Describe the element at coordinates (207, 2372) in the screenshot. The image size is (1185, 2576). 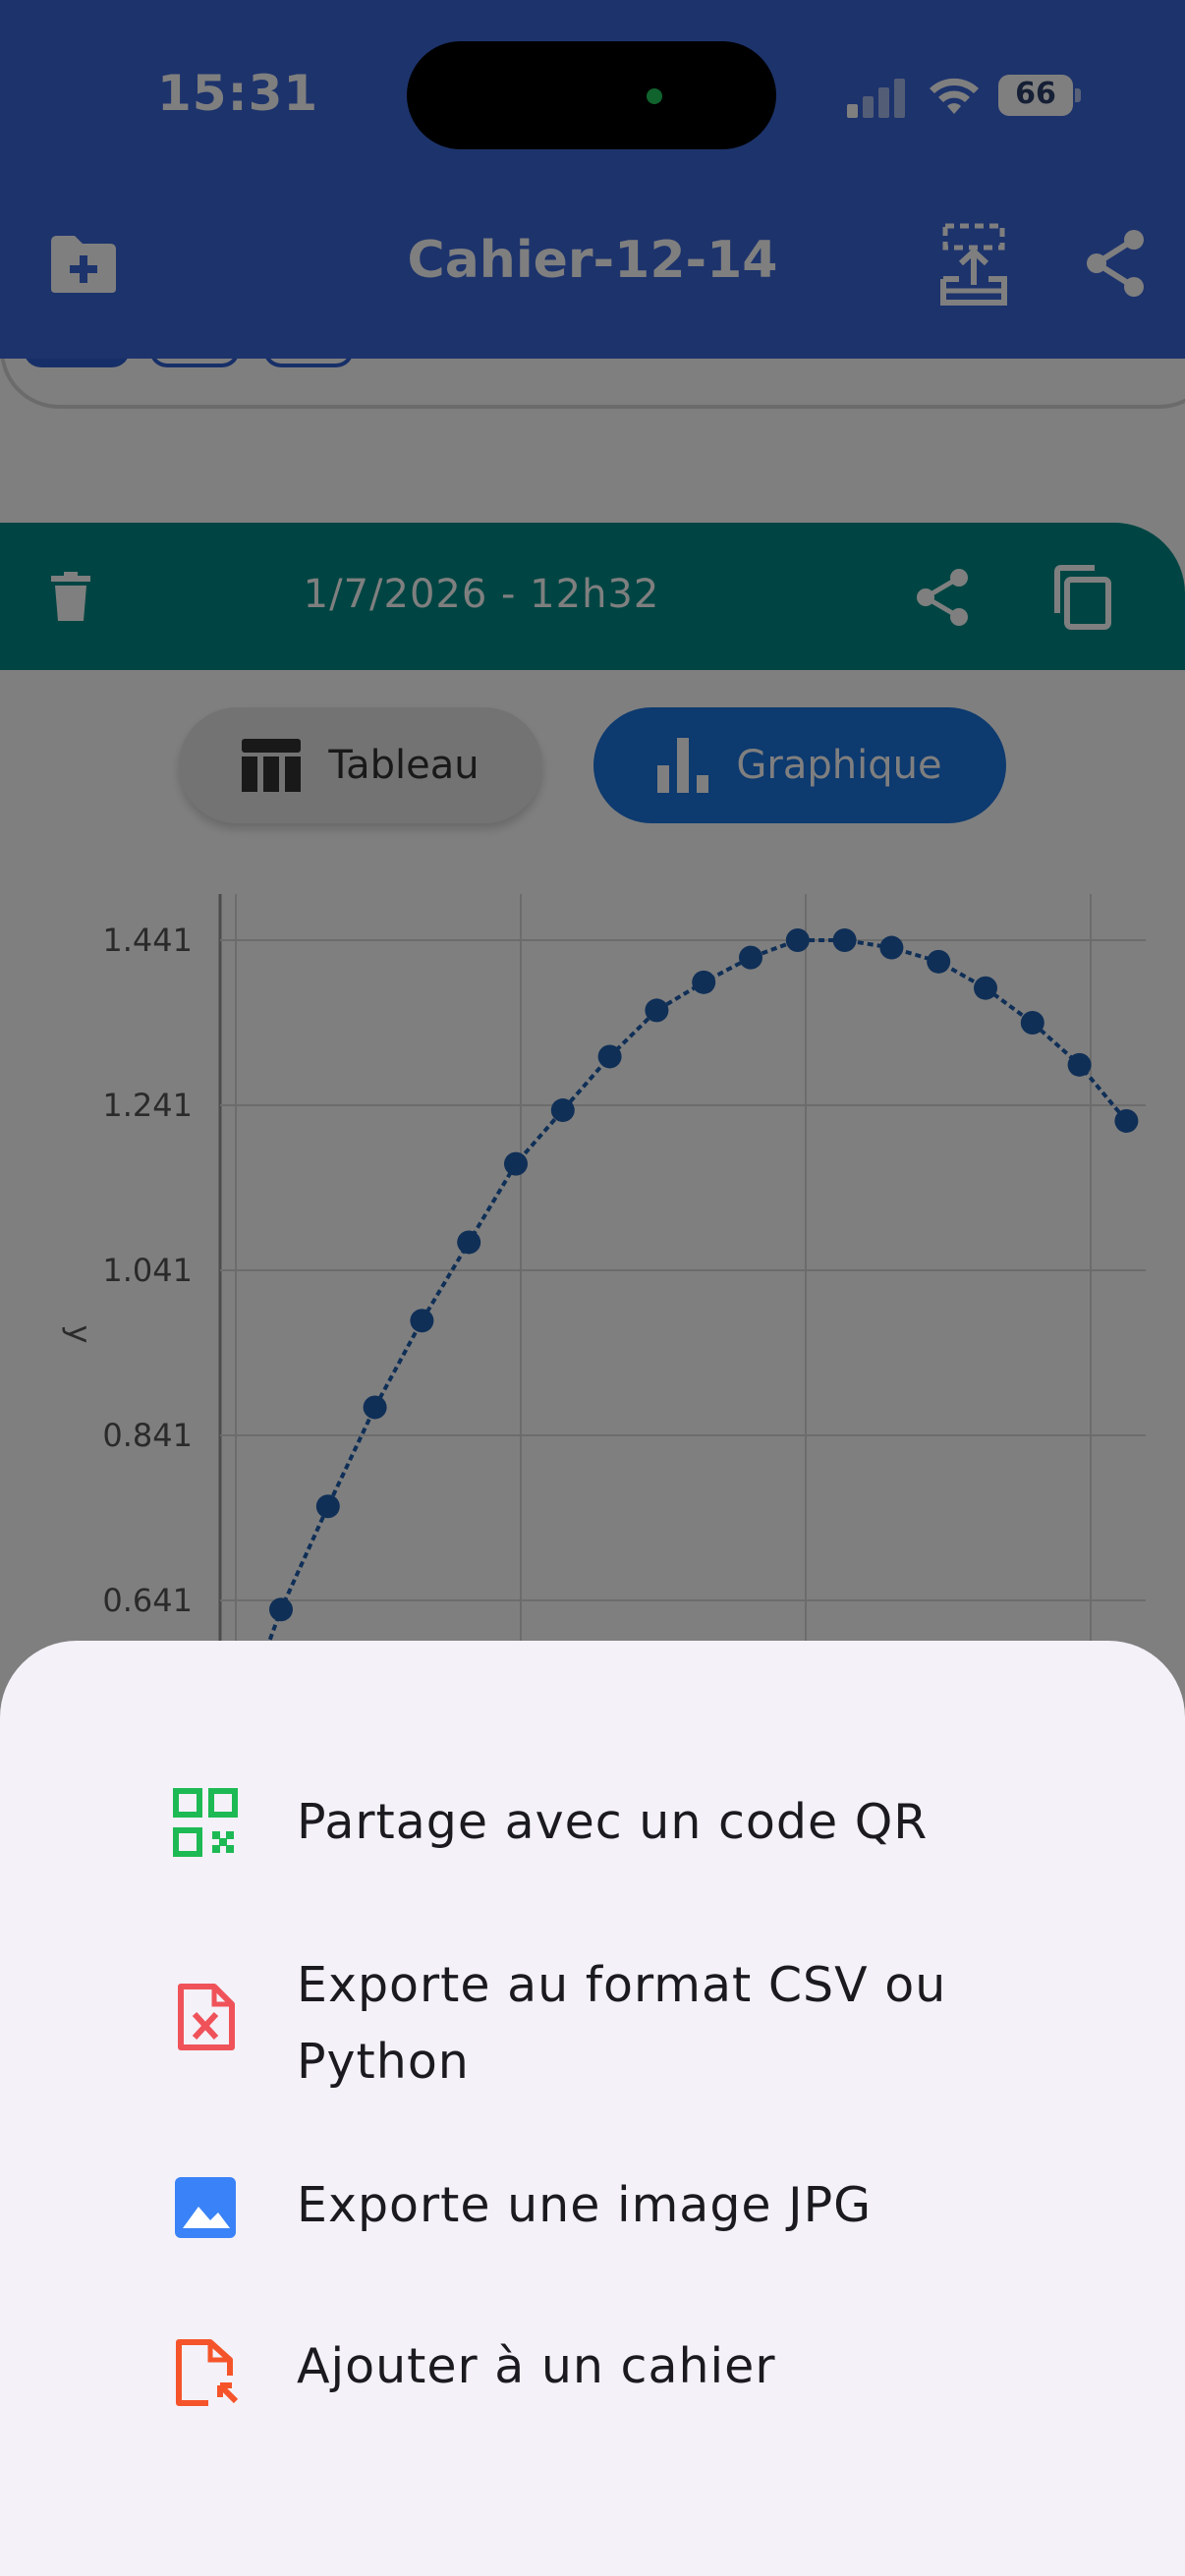
I see `add-to-notebook-icon` at that location.